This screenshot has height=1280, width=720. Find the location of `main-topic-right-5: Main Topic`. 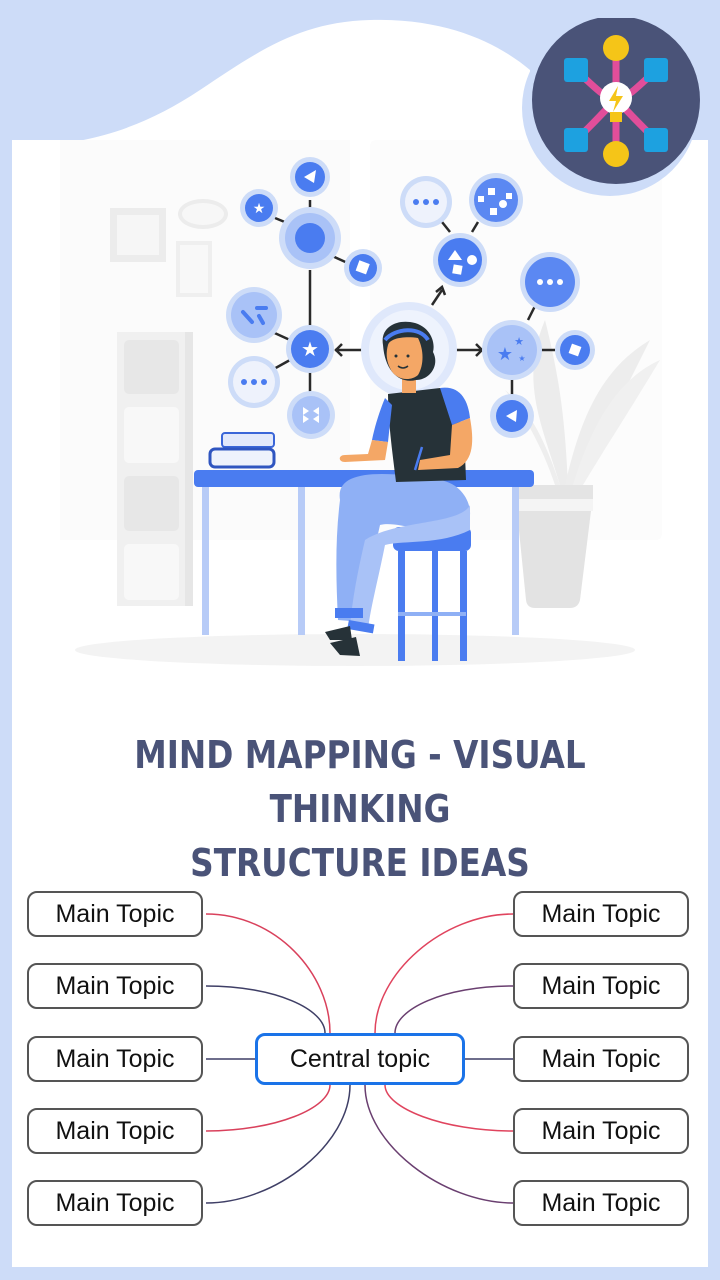

main-topic-right-5: Main Topic is located at coordinates (601, 1203).